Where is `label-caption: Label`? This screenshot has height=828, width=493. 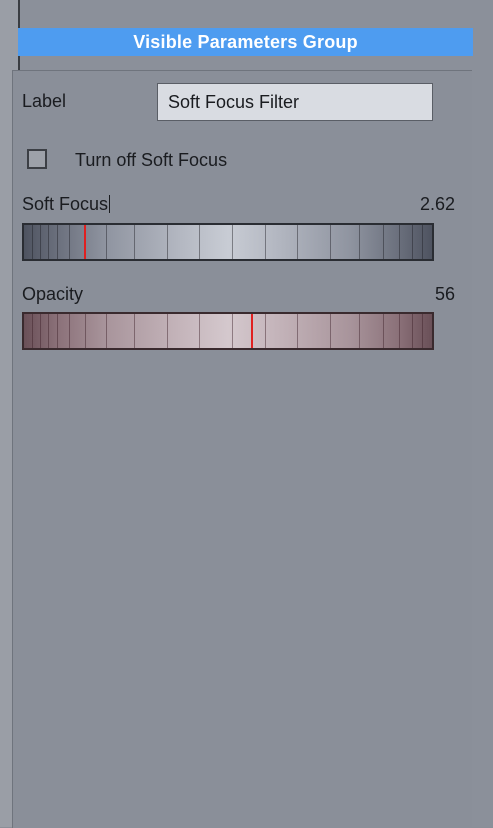
label-caption: Label is located at coordinates (44, 101).